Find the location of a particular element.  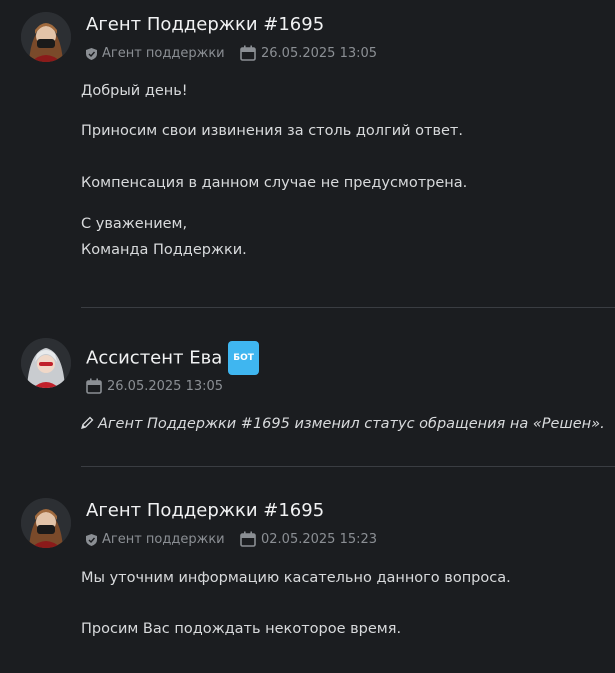

date-text: 02.05.2025 15:23 is located at coordinates (319, 539).